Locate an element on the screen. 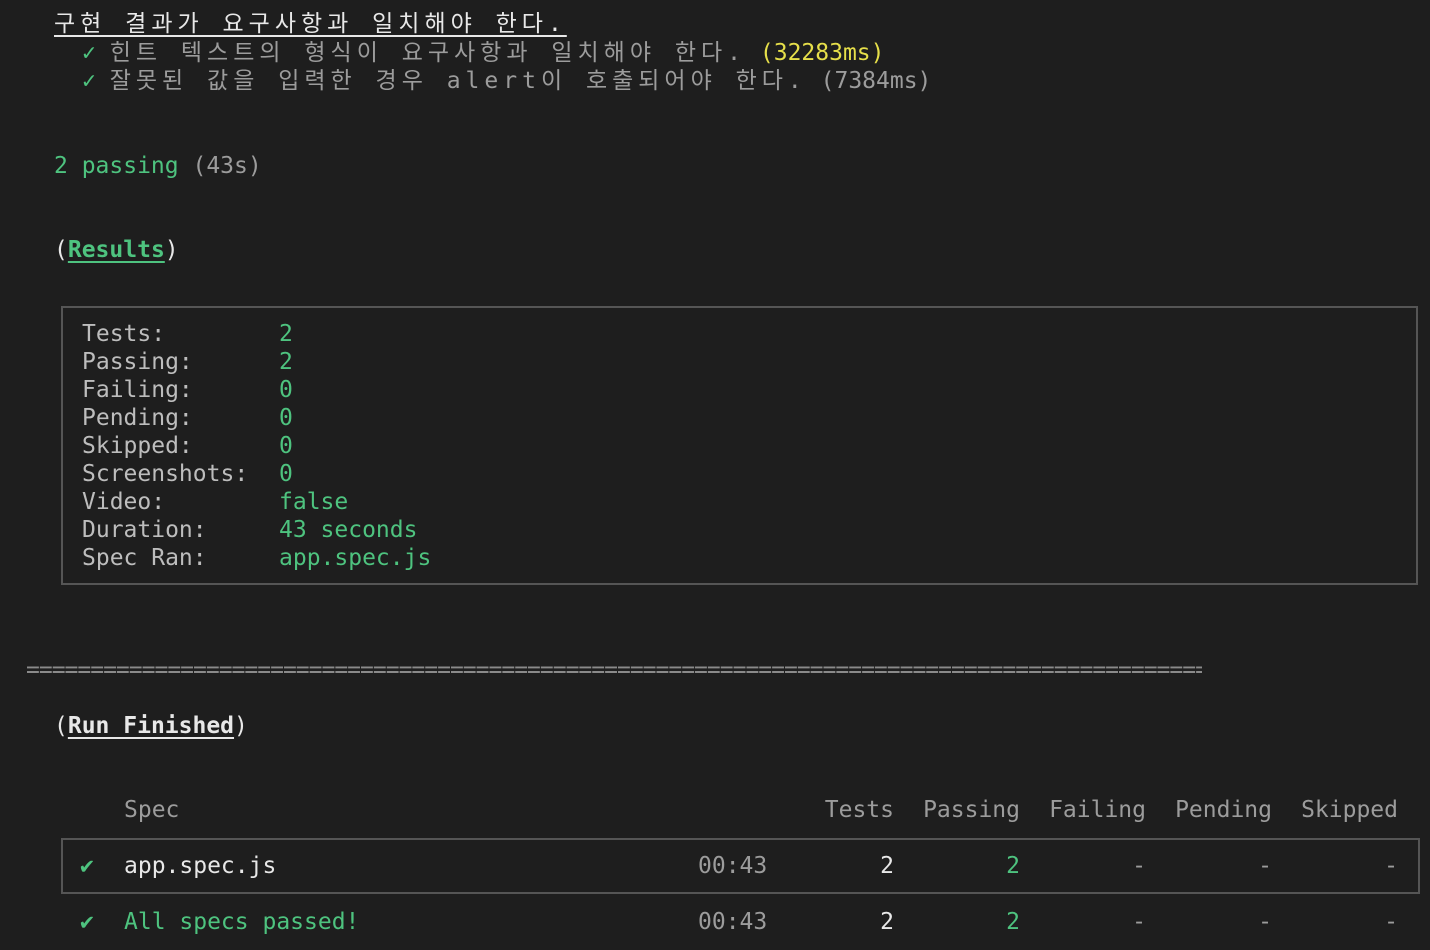 This screenshot has width=1430, height=950. results-value-screenshots: 0 is located at coordinates (286, 474).